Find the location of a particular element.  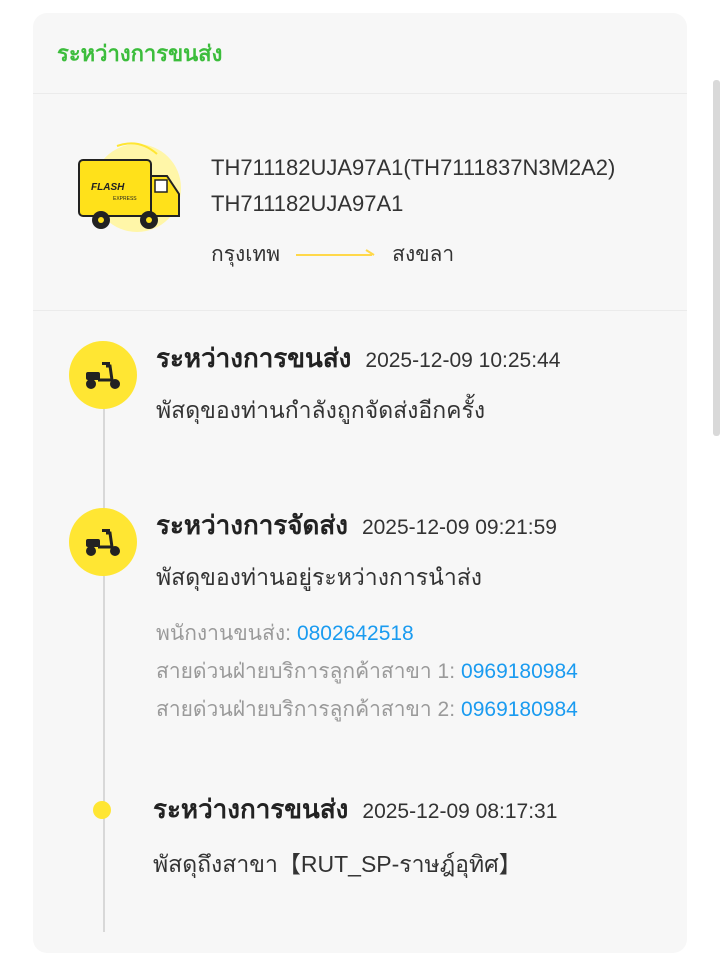

contact-hotline-2: สายด่วนฝ่ายบริการลูกค้าสาขา 2: 0969180984 is located at coordinates (367, 709).